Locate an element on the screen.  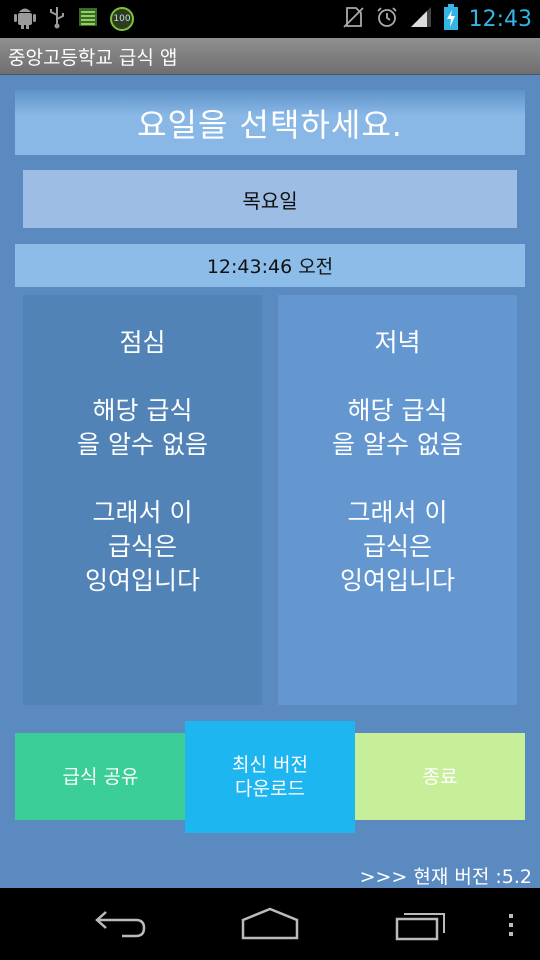
status-left-icons: 100 is located at coordinates (74, 19).